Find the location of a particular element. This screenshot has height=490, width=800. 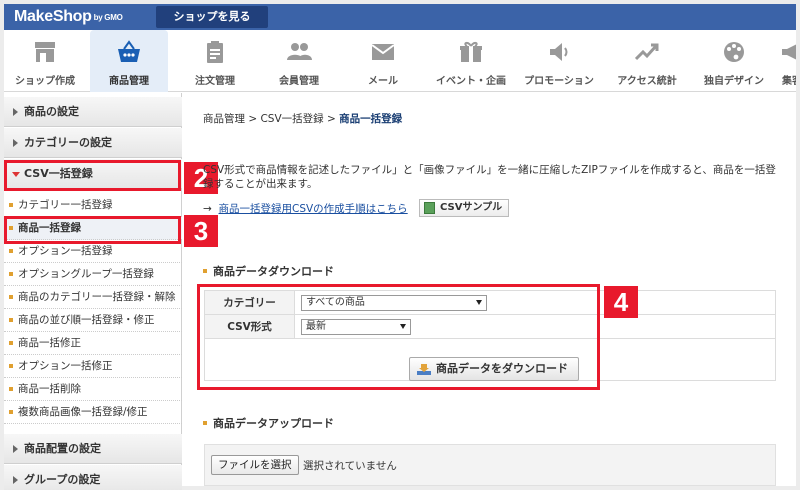

nav-product-management: 商品管理 is located at coordinates (129, 61).